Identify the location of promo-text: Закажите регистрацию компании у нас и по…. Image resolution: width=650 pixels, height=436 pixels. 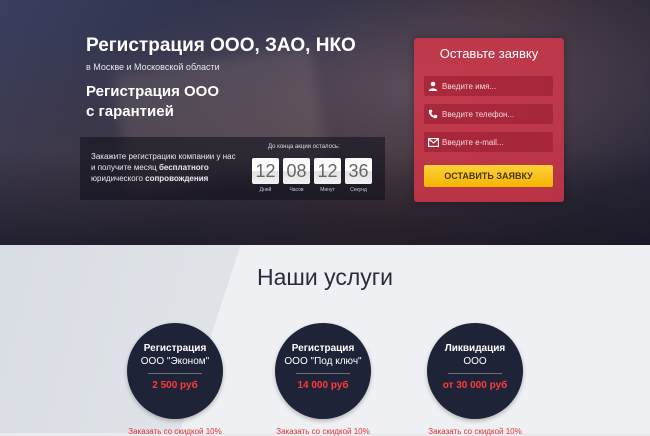
(163, 167).